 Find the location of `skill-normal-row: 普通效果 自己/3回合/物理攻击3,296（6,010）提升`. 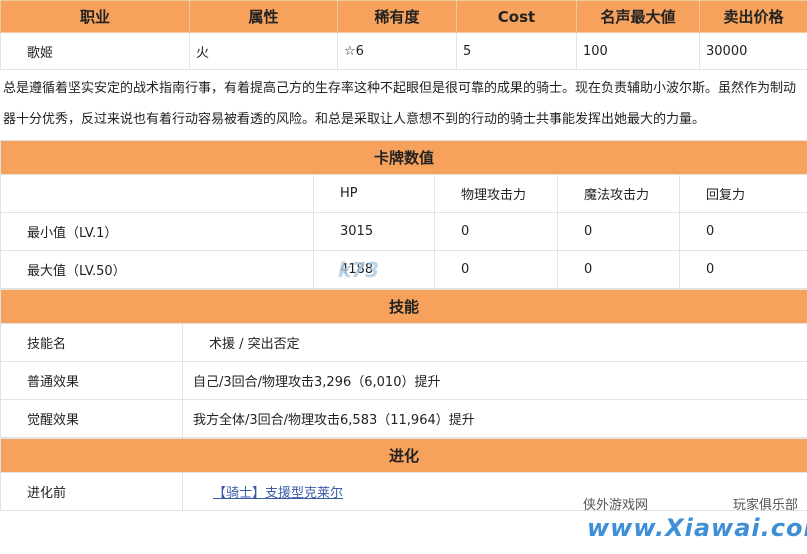

skill-normal-row: 普通效果 自己/3回合/物理攻击3,296（6,010）提升 is located at coordinates (403, 380).